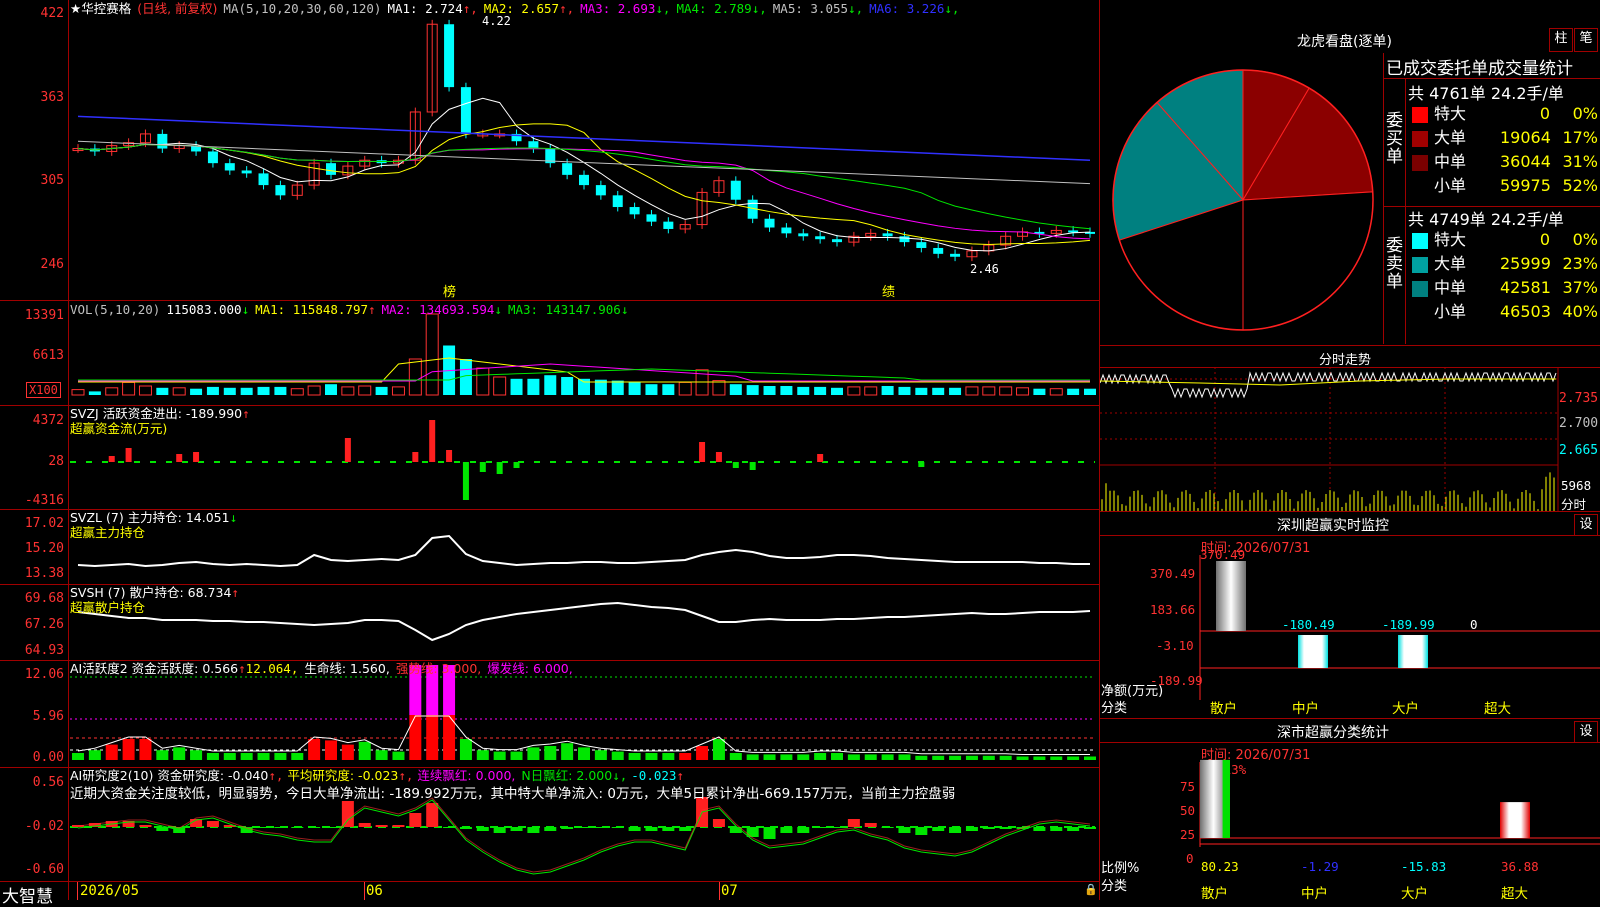 The width and height of the screenshot is (1600, 907). Describe the element at coordinates (154, 668) in the screenshot. I see `ai-active-title: AI活跃度2 资金活跃度: 0.566` at that location.